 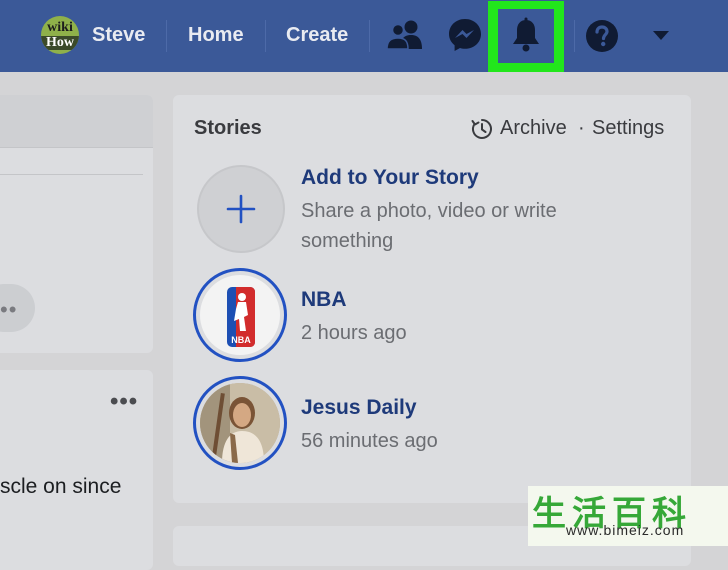 What do you see at coordinates (465, 35) in the screenshot?
I see `messenger-icon` at bounding box center [465, 35].